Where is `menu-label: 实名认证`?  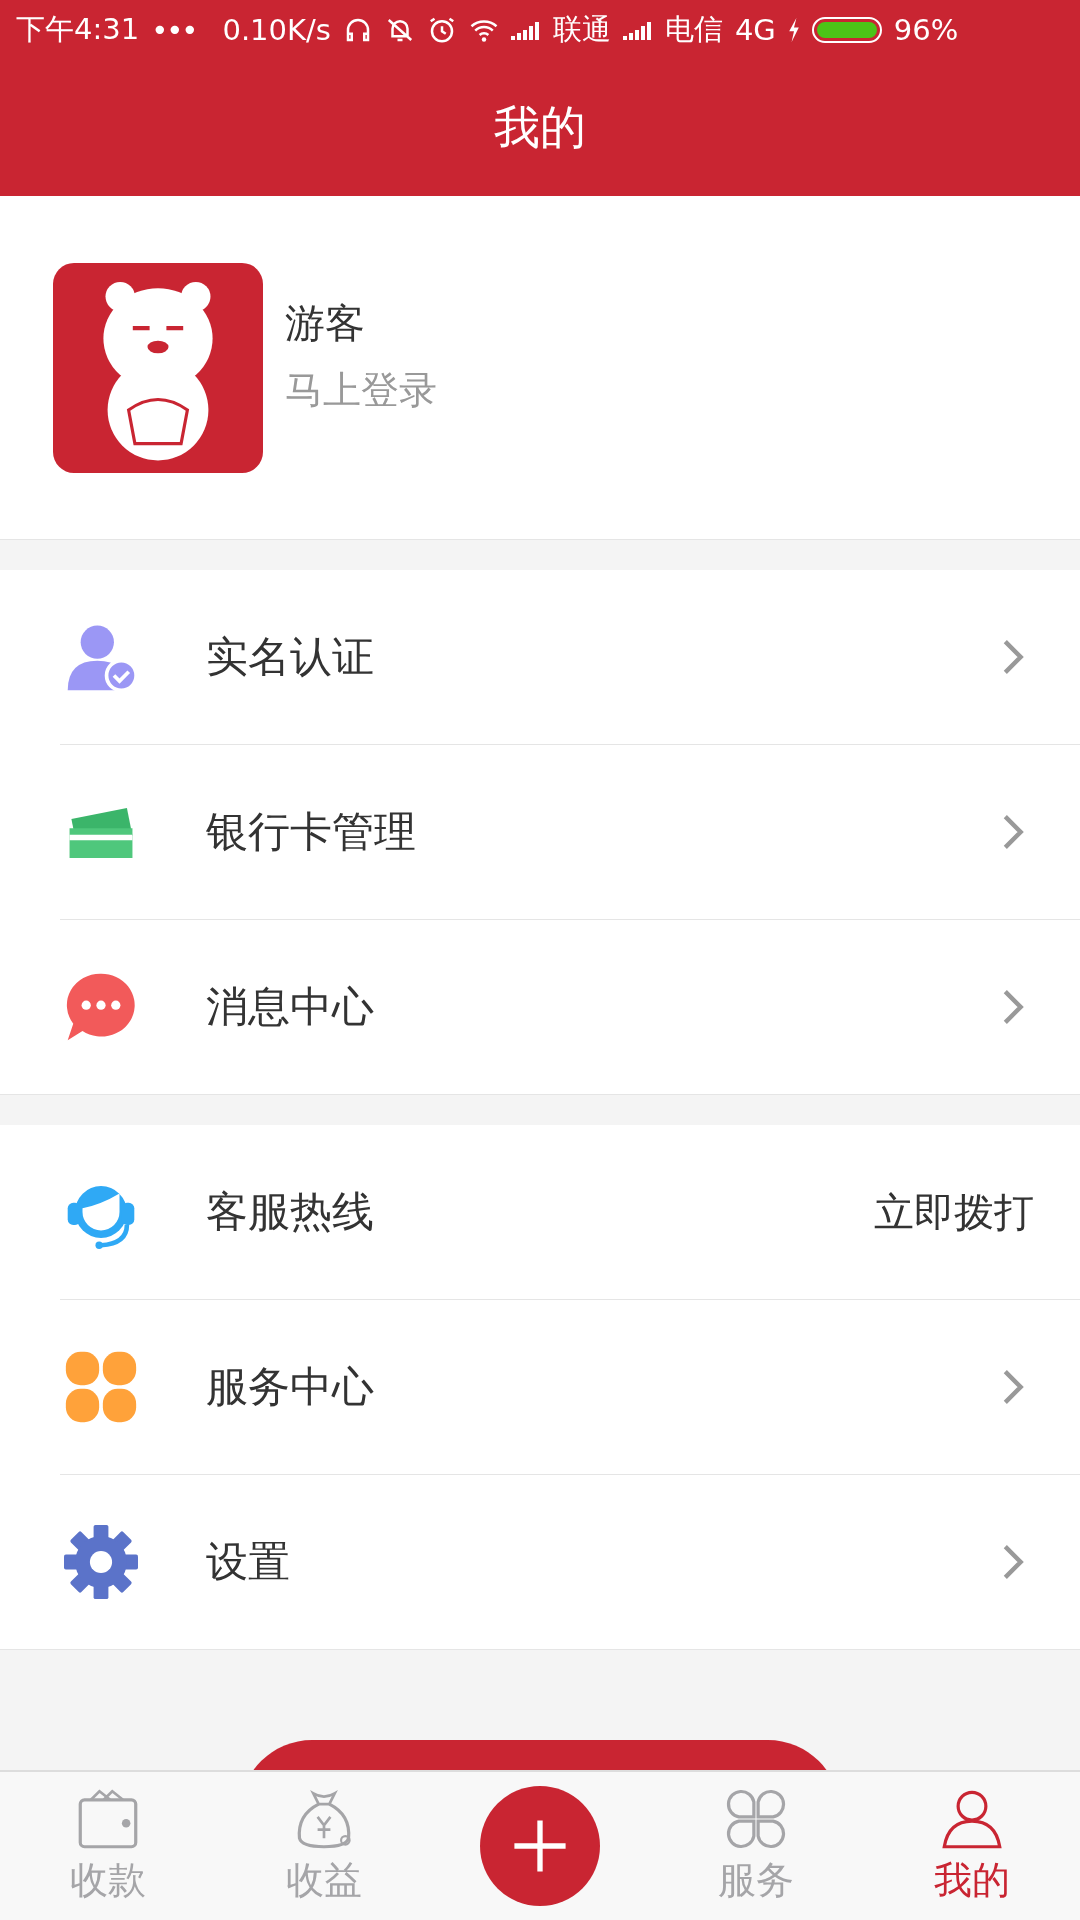
menu-label: 实名认证 is located at coordinates (290, 657).